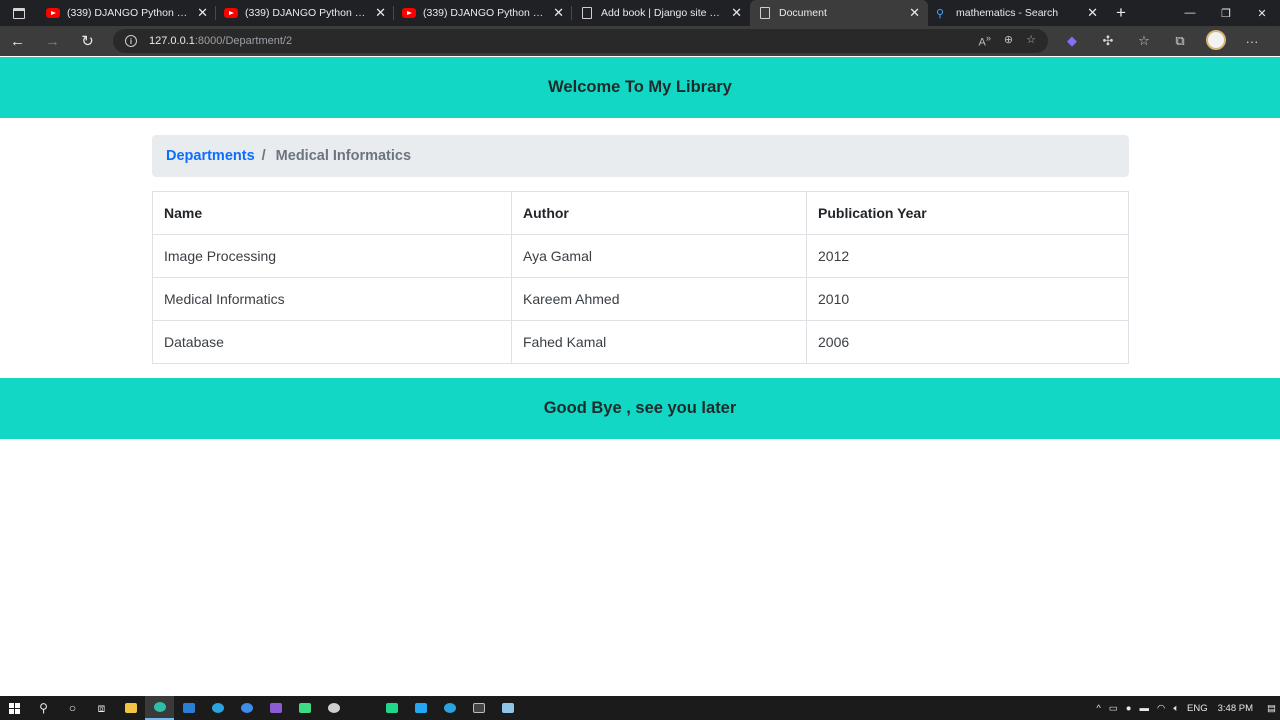 The height and width of the screenshot is (720, 1280). What do you see at coordinates (640, 87) in the screenshot?
I see `page-header: Welcome To My Library` at bounding box center [640, 87].